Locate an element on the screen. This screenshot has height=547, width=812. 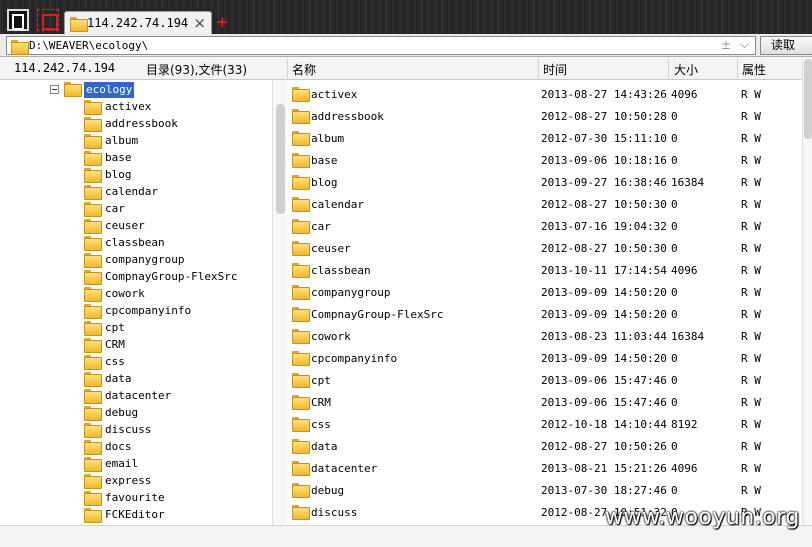
file-size: 16384 is located at coordinates (688, 182).